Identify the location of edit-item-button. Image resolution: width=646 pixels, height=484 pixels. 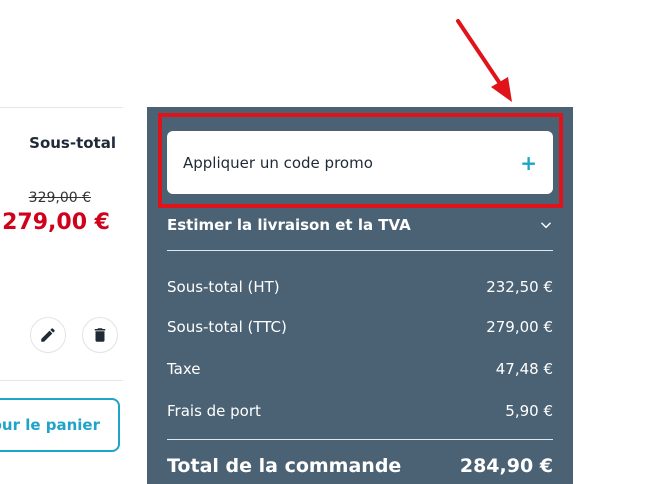
(48, 335).